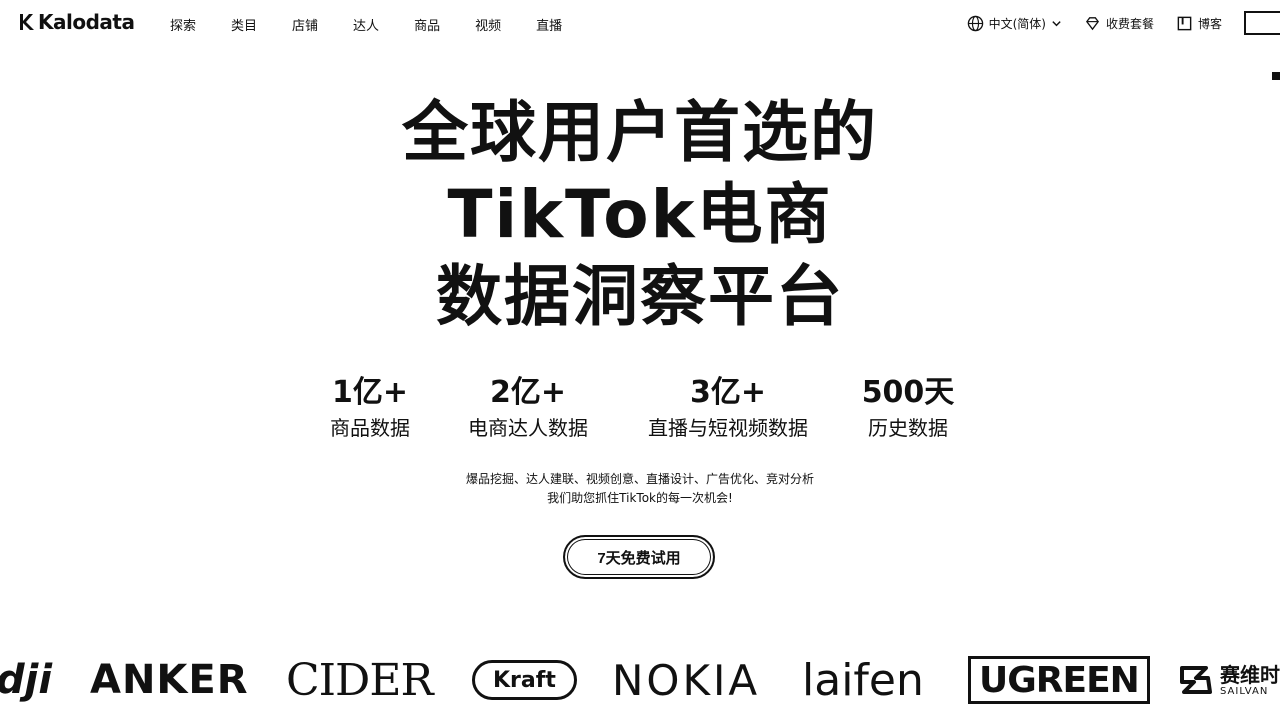 Image resolution: width=1280 pixels, height=718 pixels. I want to click on sailvan-mark-icon, so click(1196, 680).